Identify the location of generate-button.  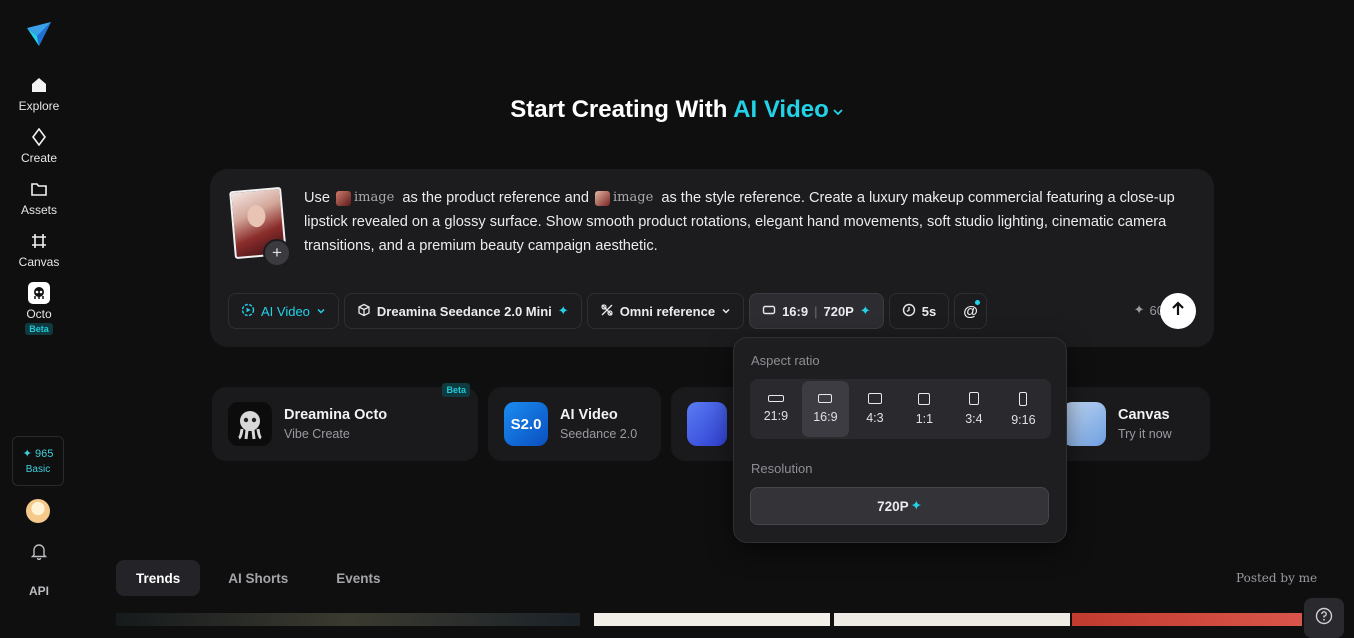
(1178, 311).